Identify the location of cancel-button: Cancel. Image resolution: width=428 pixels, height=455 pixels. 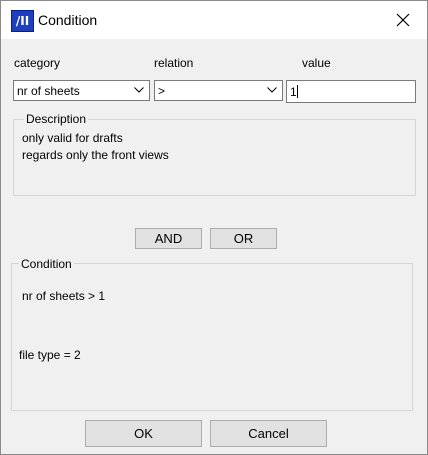
(268, 433).